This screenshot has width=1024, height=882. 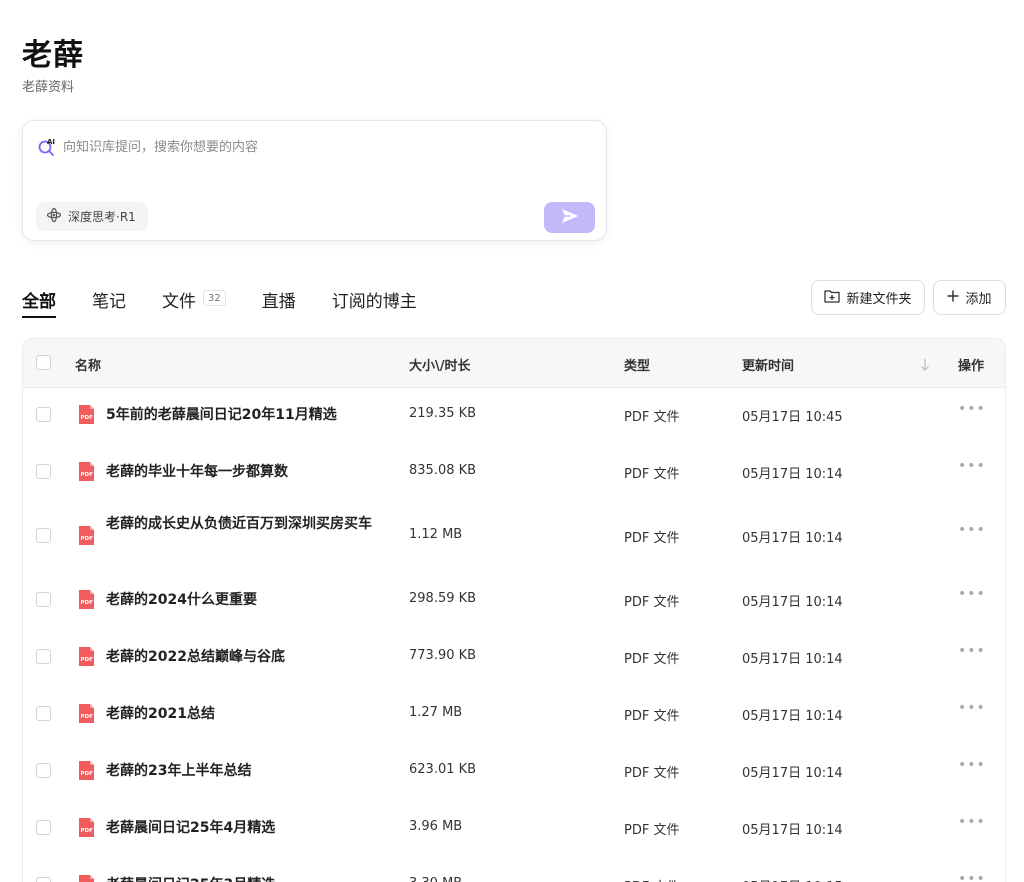 What do you see at coordinates (214, 298) in the screenshot?
I see `tab-count-badge: 32` at bounding box center [214, 298].